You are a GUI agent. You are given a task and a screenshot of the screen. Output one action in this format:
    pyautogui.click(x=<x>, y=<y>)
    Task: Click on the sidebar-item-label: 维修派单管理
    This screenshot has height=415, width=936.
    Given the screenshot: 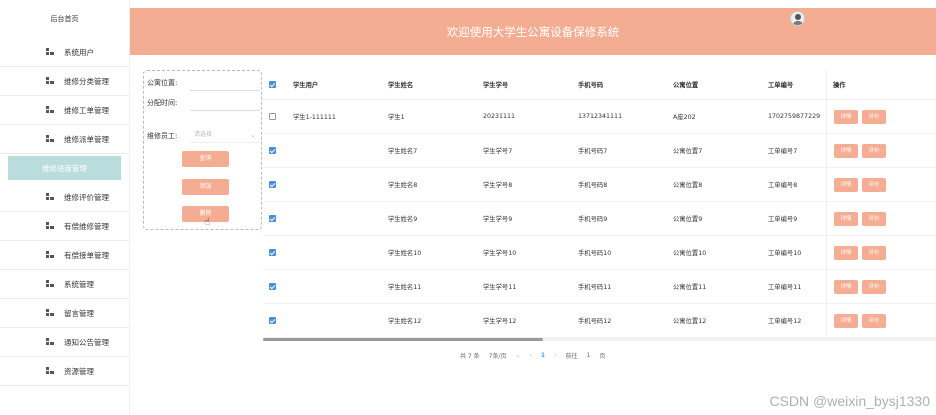 What is the action you would take?
    pyautogui.click(x=86, y=139)
    